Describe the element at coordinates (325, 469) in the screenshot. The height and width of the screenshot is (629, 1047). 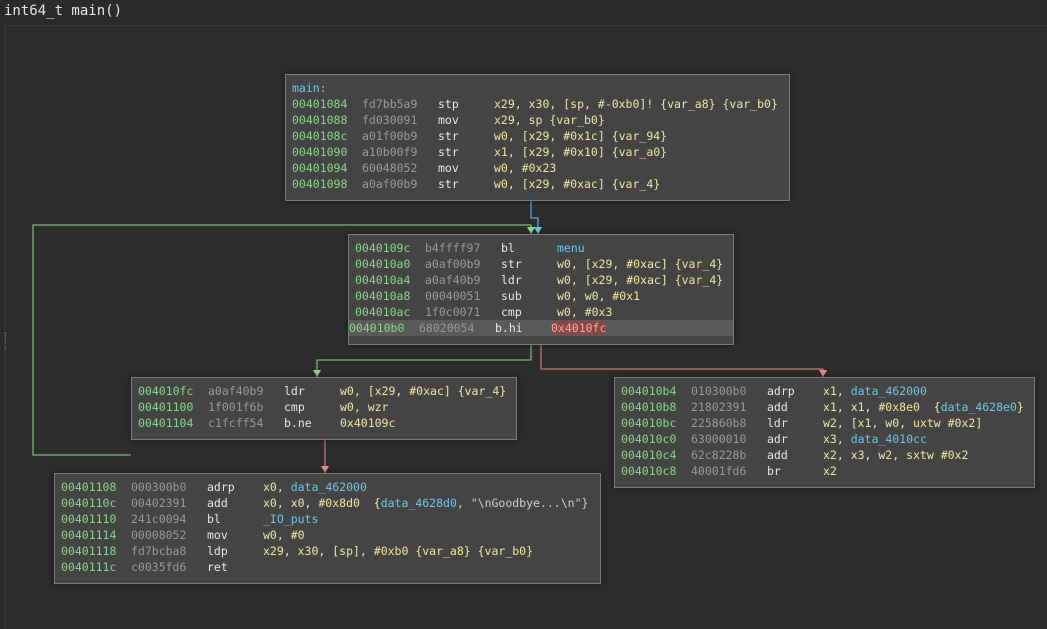
I see `edge-check-to-exit-arrow` at that location.